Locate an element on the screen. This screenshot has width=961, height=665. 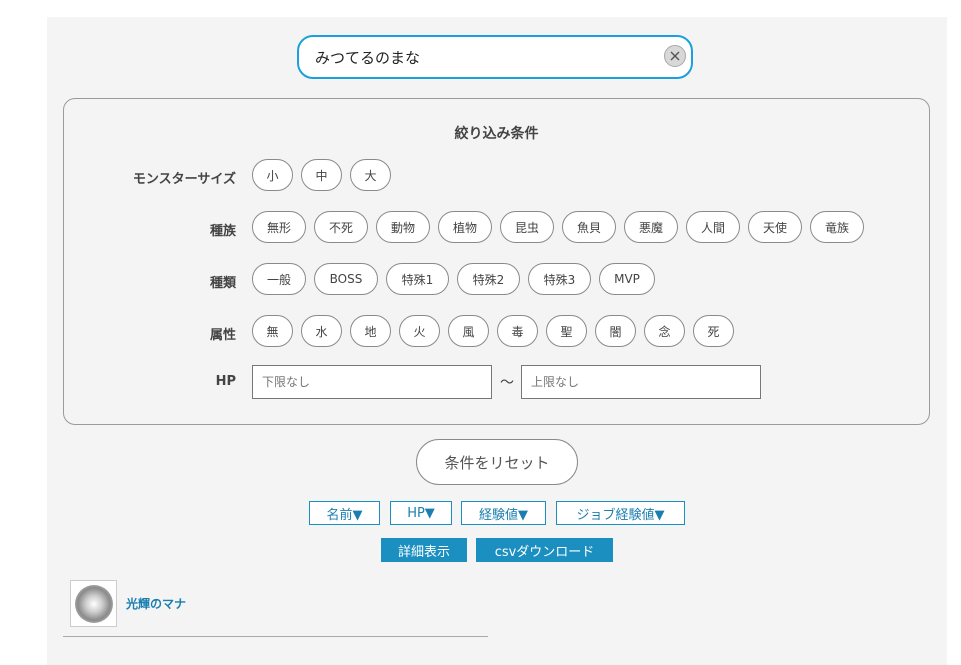
hp-min-input is located at coordinates (372, 382).